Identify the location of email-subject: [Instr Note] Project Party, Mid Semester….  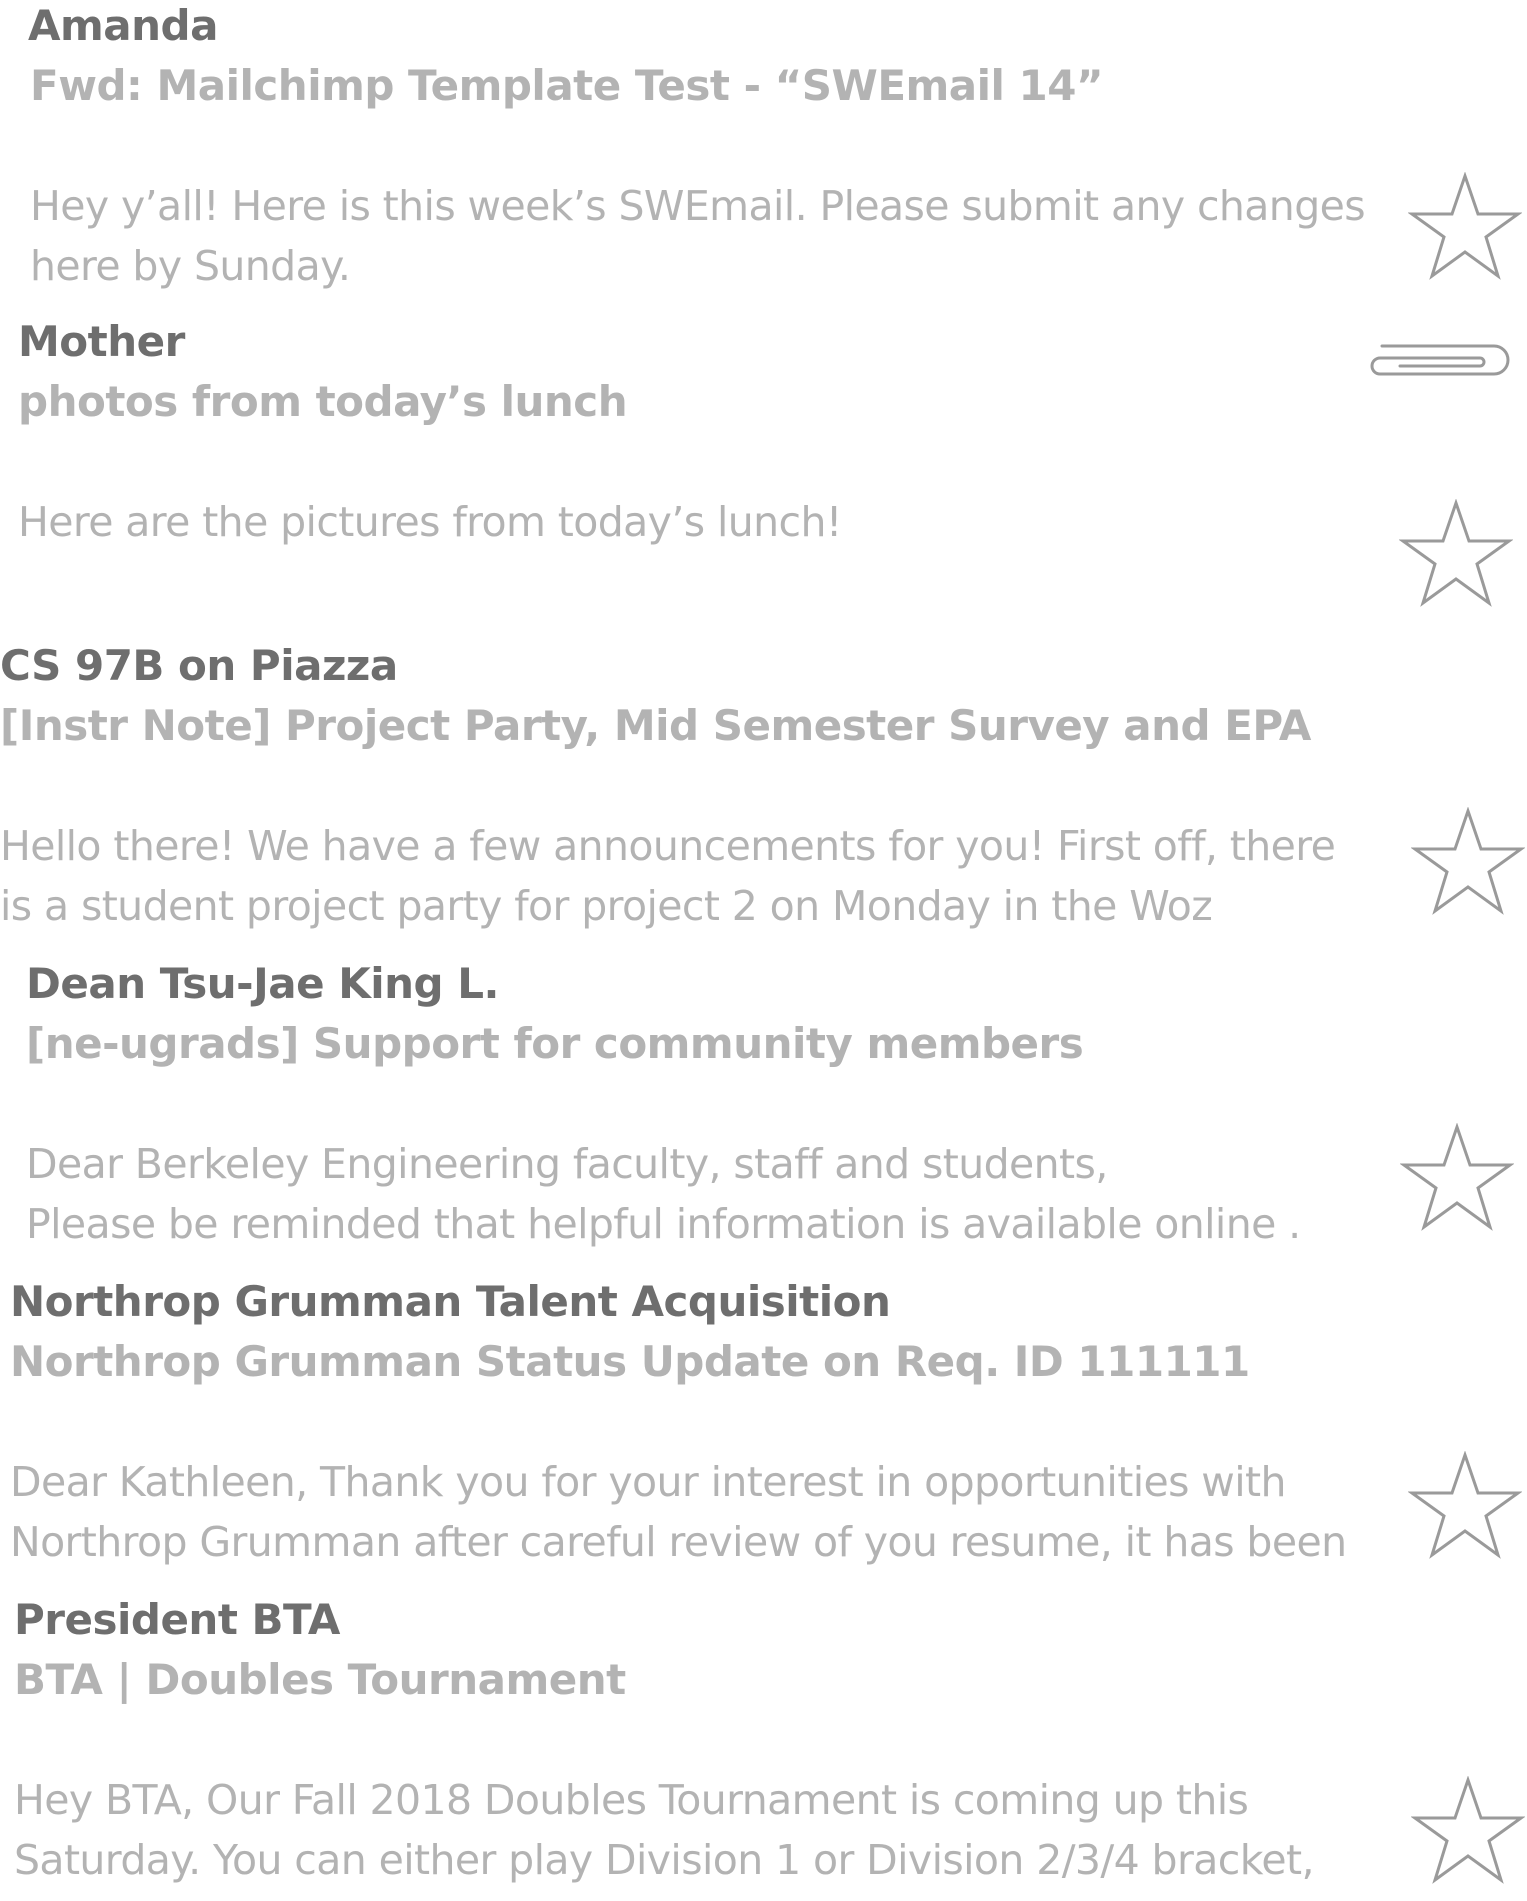
(655, 725).